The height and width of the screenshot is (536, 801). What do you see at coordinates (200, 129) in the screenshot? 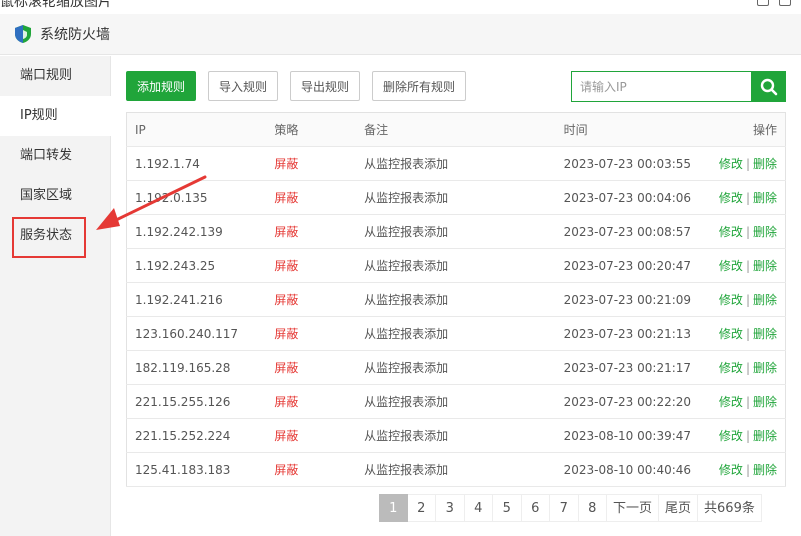
I see `header-ip: IP` at bounding box center [200, 129].